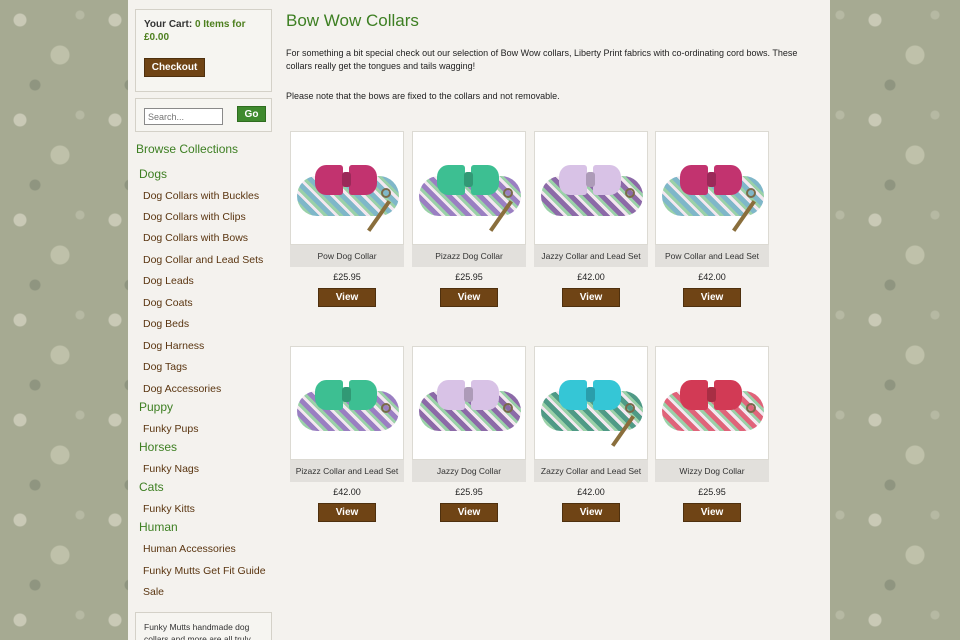 The image size is (960, 640). What do you see at coordinates (591, 471) in the screenshot?
I see `product-name: Zazzy Collar and Lead Set` at bounding box center [591, 471].